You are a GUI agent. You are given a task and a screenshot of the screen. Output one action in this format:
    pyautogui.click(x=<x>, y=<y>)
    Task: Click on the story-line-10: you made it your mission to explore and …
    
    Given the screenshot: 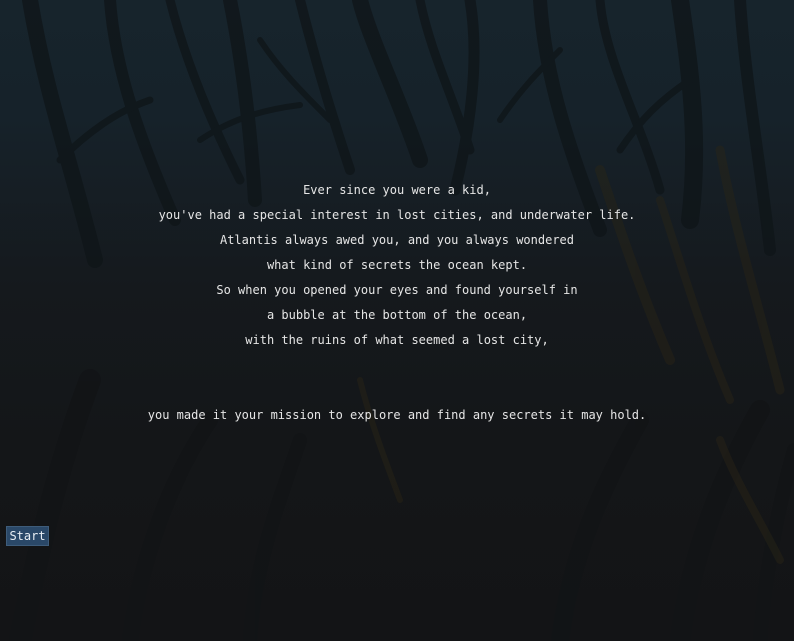 What is the action you would take?
    pyautogui.click(x=397, y=415)
    